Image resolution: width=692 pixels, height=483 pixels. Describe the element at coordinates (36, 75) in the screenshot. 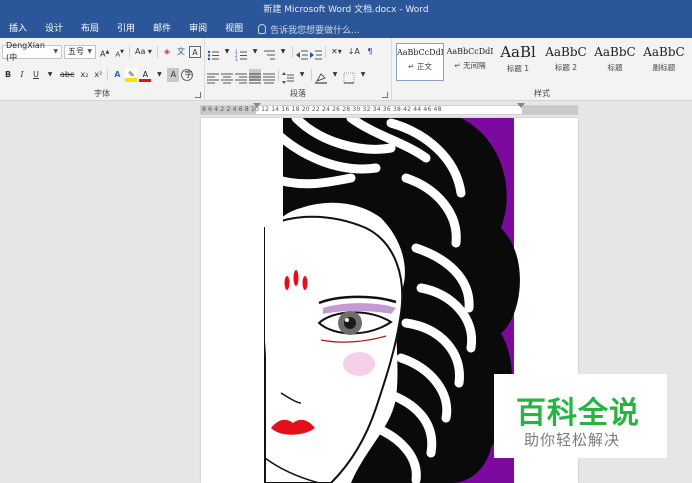

I see `underline-button: U` at that location.